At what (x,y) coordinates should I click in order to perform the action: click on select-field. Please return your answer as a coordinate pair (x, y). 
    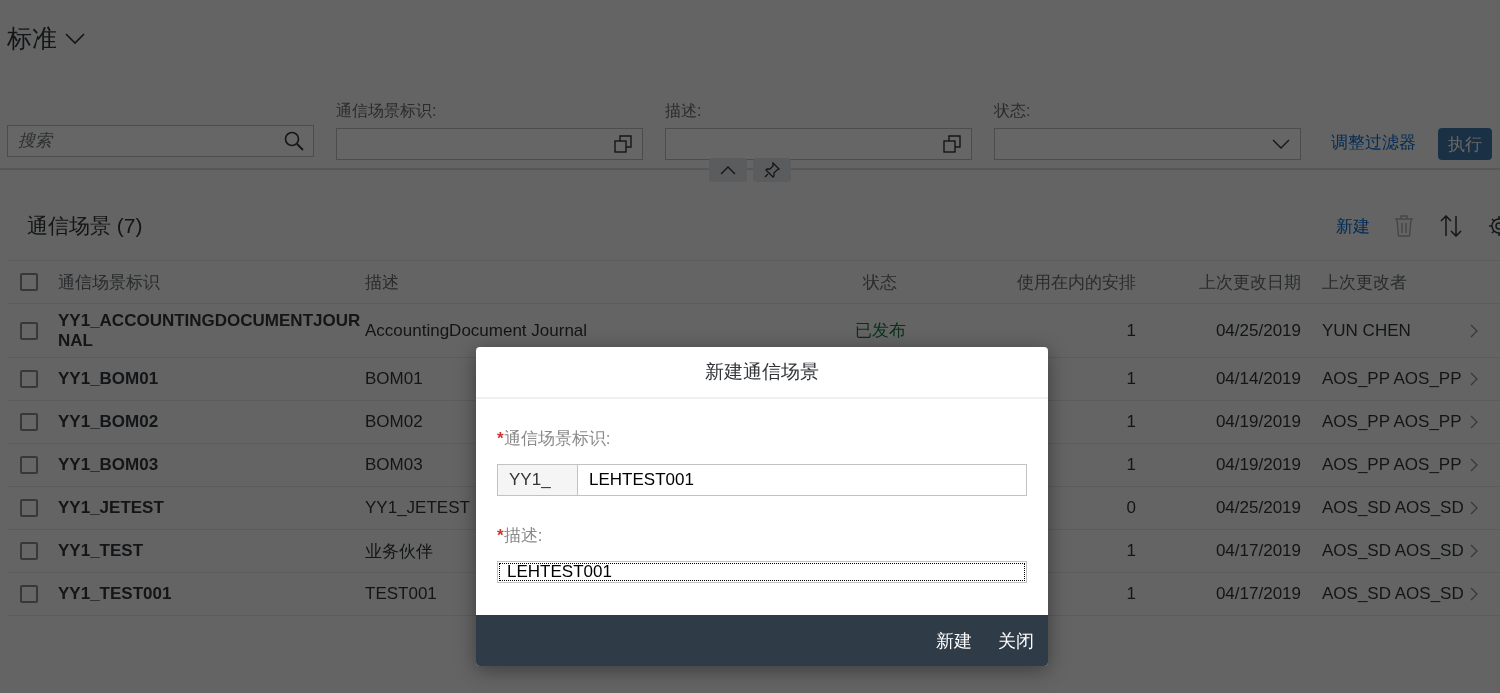
    Looking at the image, I should click on (1147, 144).